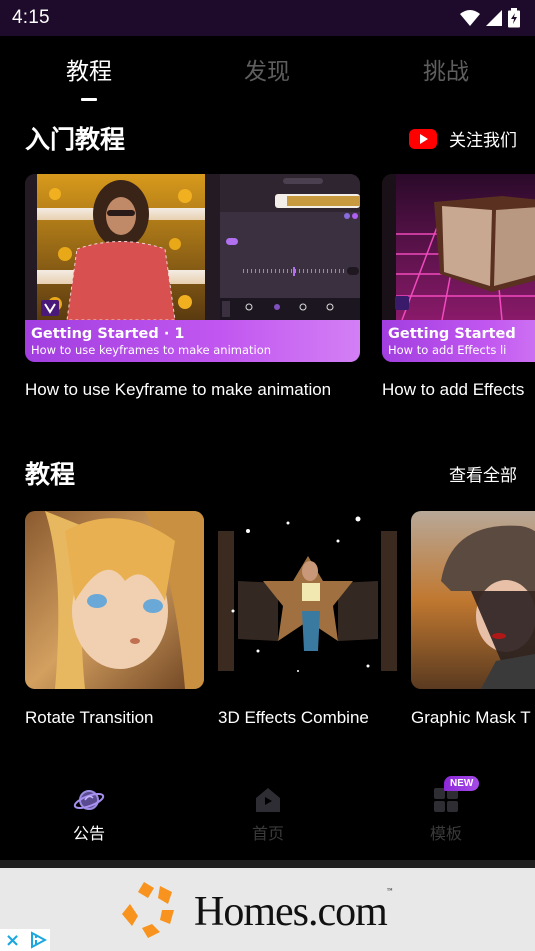 The width and height of the screenshot is (535, 951). Describe the element at coordinates (267, 833) in the screenshot. I see `nav-label: 首页` at that location.